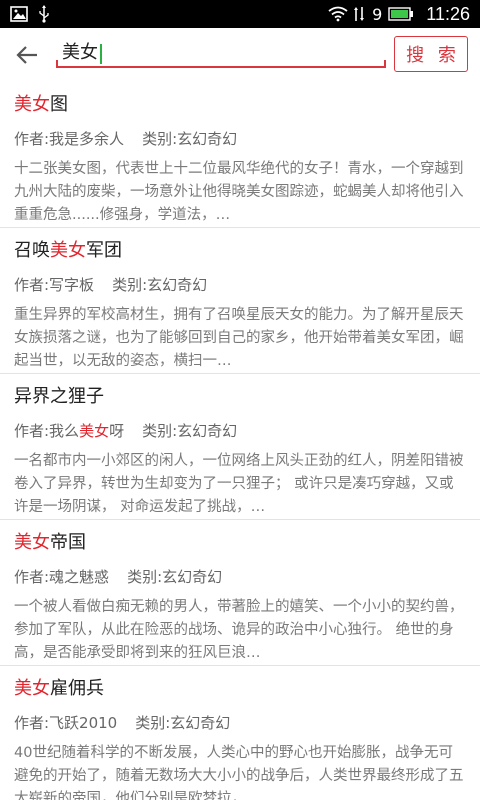 Image resolution: width=480 pixels, height=800 pixels. Describe the element at coordinates (240, 543) in the screenshot. I see `book-title: 美女帝国` at that location.